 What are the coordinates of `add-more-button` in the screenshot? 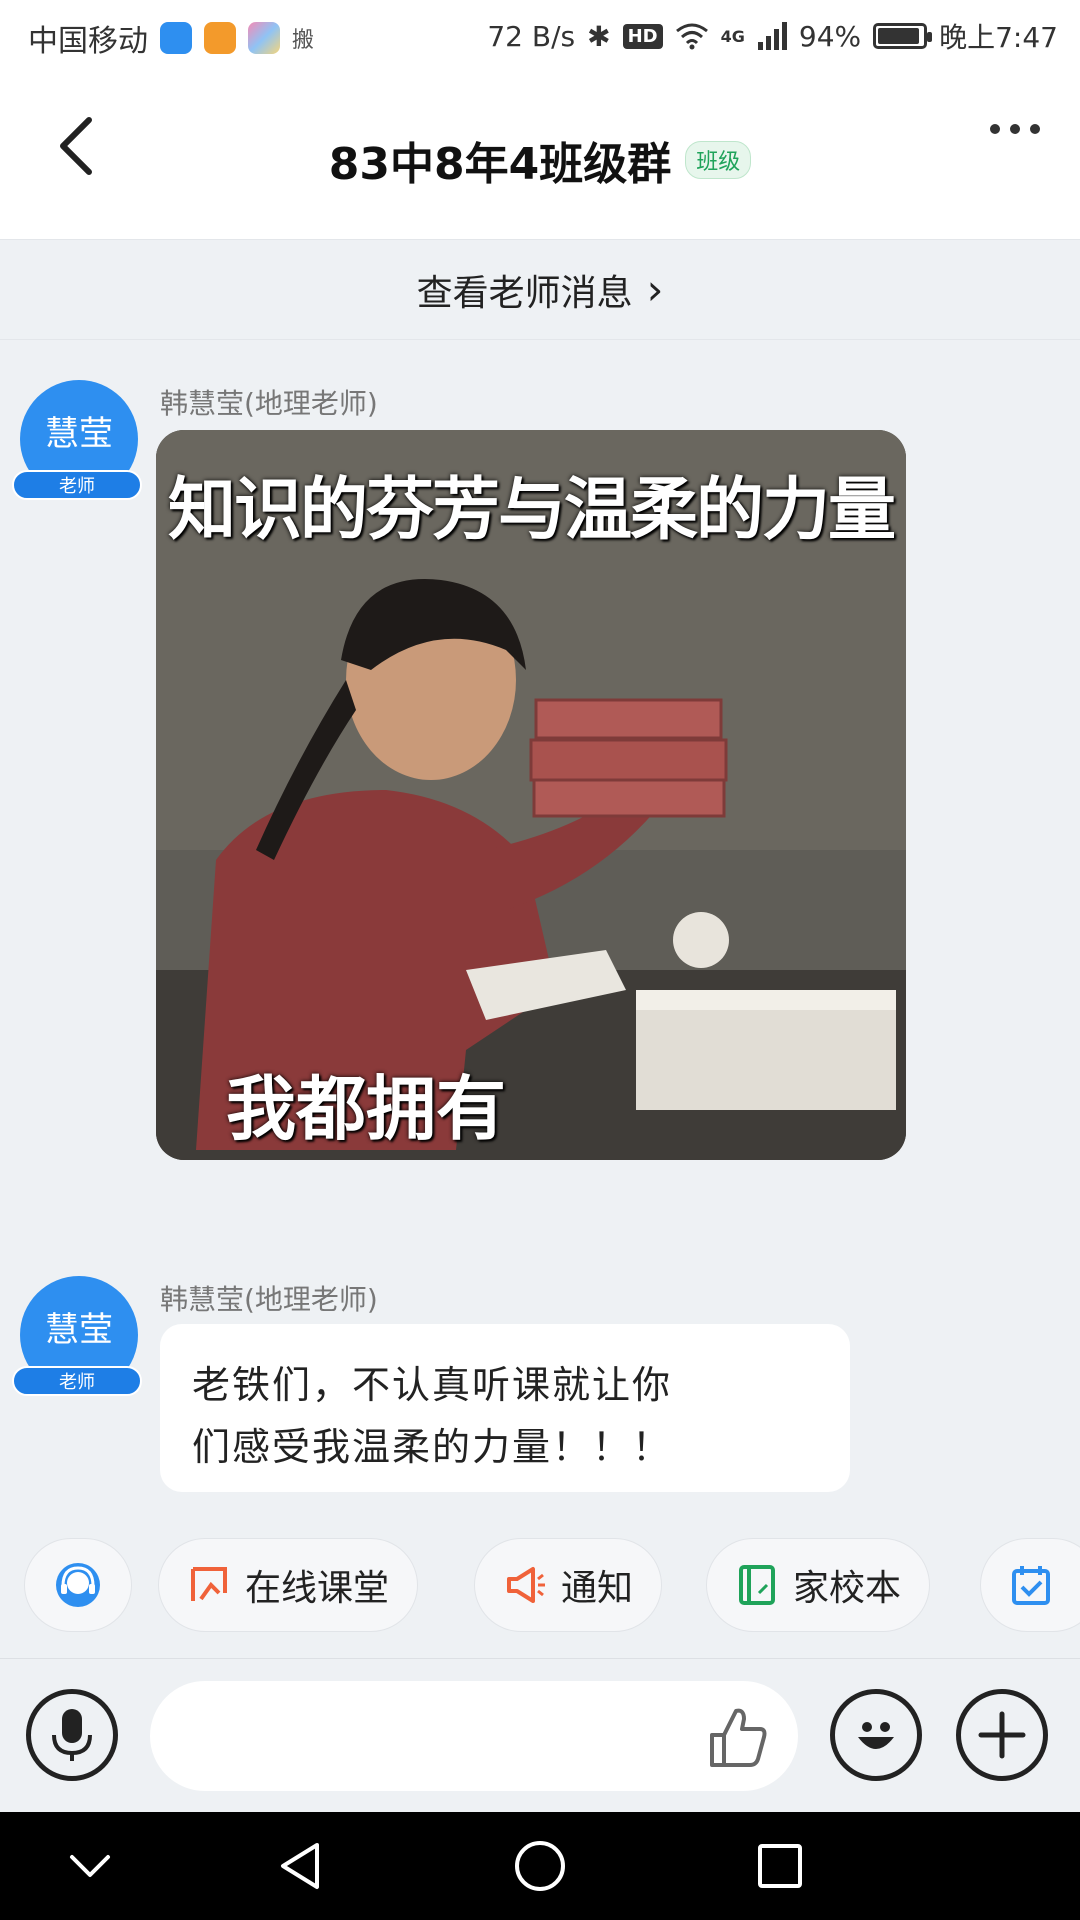 It's located at (1002, 1735).